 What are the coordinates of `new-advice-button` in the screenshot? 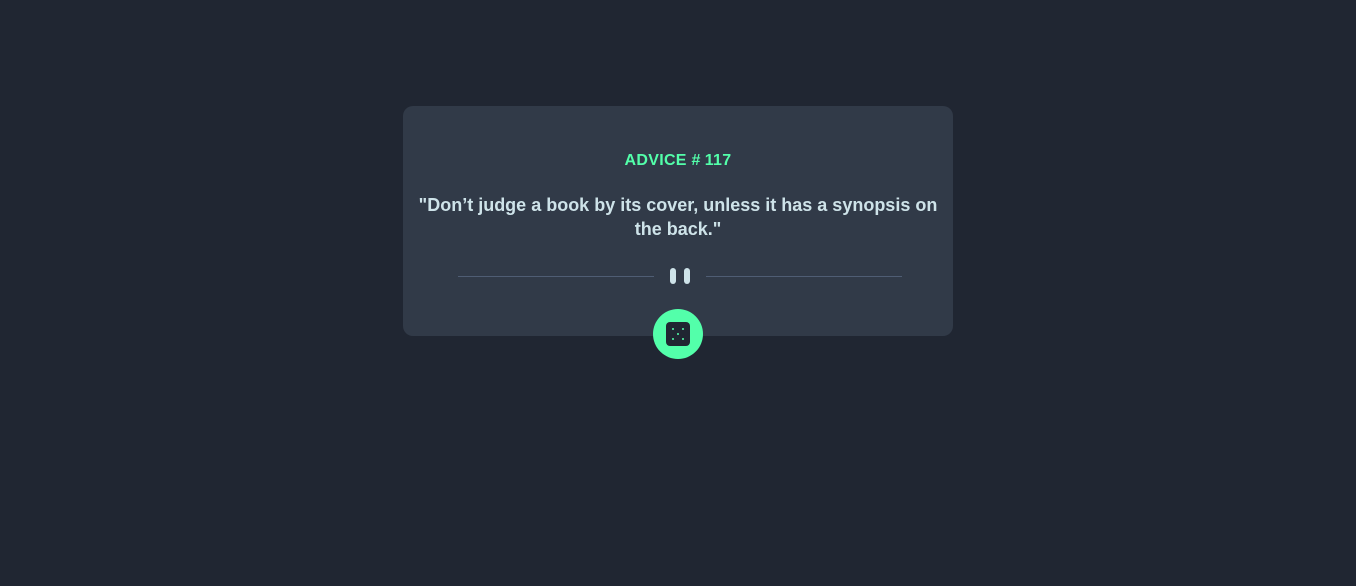 It's located at (678, 334).